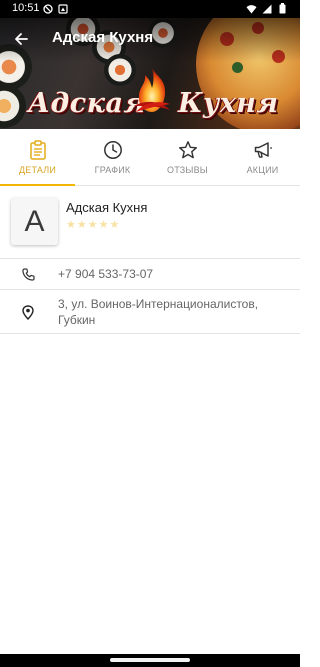 The image size is (320, 667). What do you see at coordinates (37, 170) in the screenshot?
I see `tab-details-label: ДЕТАЛИ` at bounding box center [37, 170].